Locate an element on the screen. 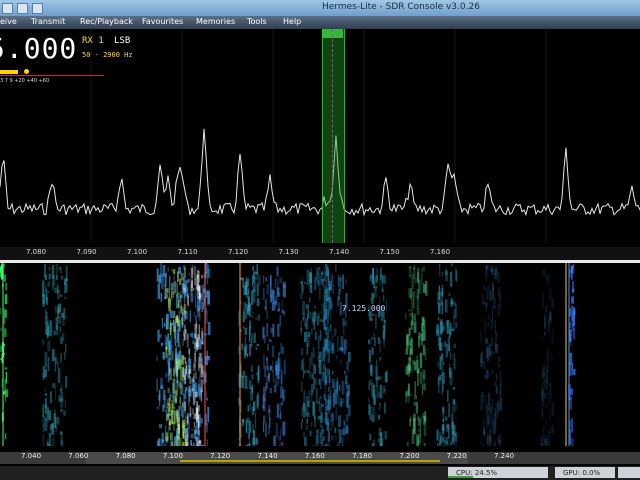  menu-item-memories: Memories is located at coordinates (215, 21).